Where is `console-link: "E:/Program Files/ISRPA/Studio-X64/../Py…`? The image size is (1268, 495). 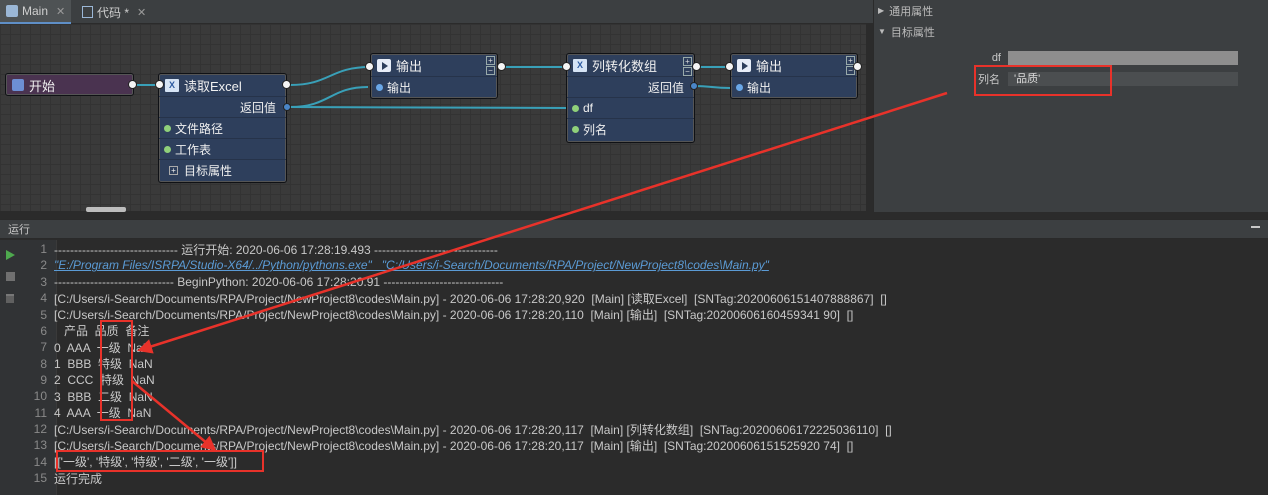
console-link: "E:/Program Files/ISRPA/Studio-X64/../Py… is located at coordinates (411, 265).